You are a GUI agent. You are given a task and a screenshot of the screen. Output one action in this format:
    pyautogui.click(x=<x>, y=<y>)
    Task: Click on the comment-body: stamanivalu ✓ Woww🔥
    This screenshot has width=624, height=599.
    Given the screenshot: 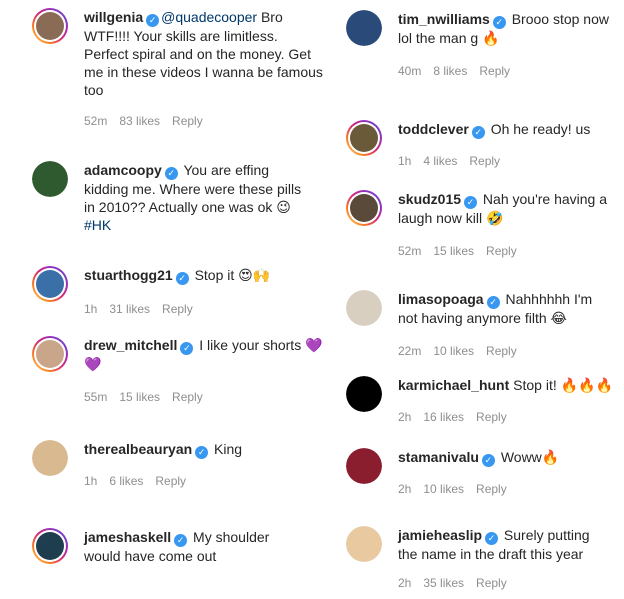 What is the action you would take?
    pyautogui.click(x=507, y=457)
    